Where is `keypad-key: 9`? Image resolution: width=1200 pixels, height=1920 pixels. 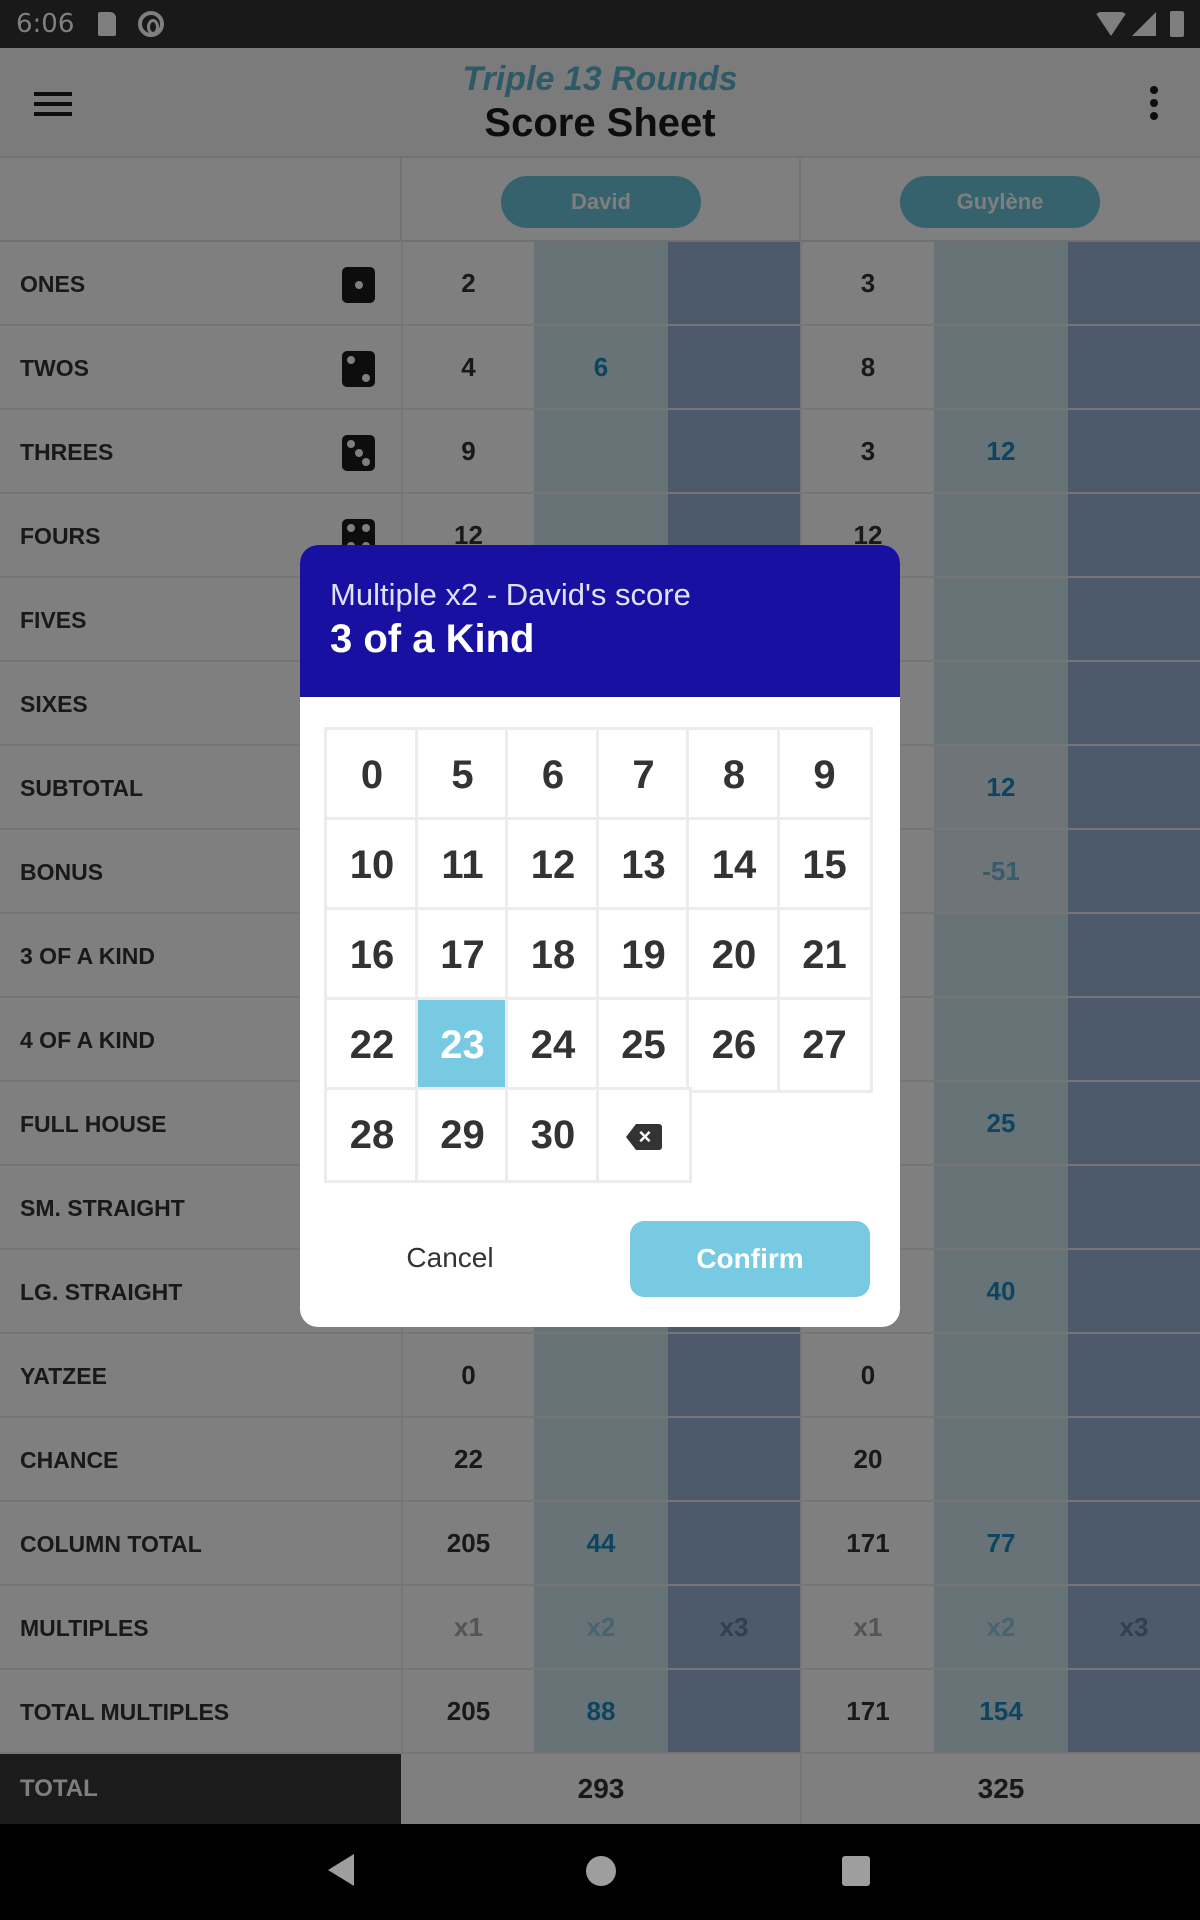
keypad-key: 9 is located at coordinates (824, 775).